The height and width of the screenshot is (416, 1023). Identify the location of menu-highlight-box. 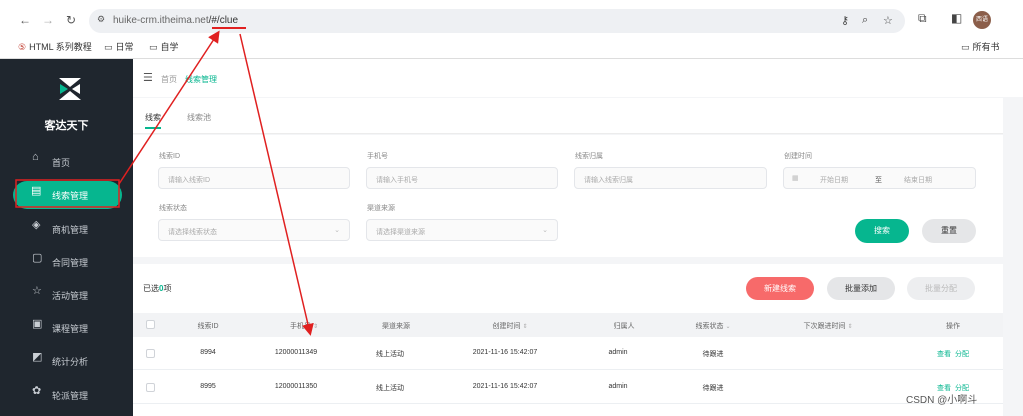
(67, 193).